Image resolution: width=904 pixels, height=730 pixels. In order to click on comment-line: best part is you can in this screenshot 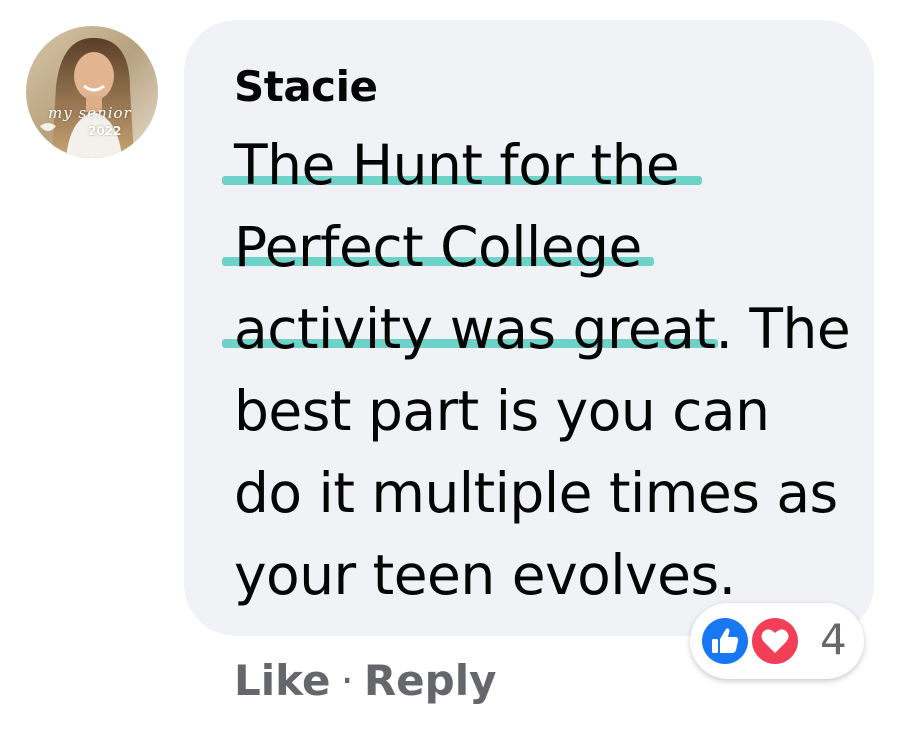, I will do `click(502, 411)`.